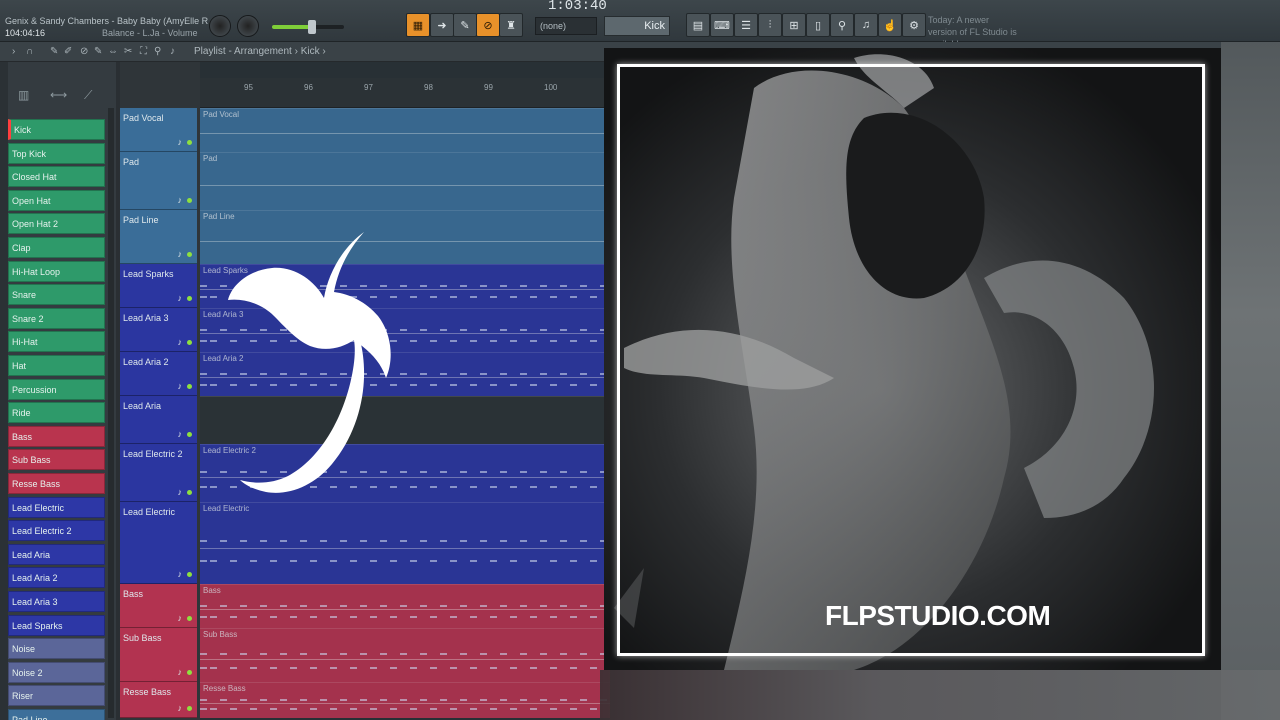 This screenshot has height=720, width=1280. What do you see at coordinates (637, 26) in the screenshot?
I see `pattern-name-field: Kick` at bounding box center [637, 26].